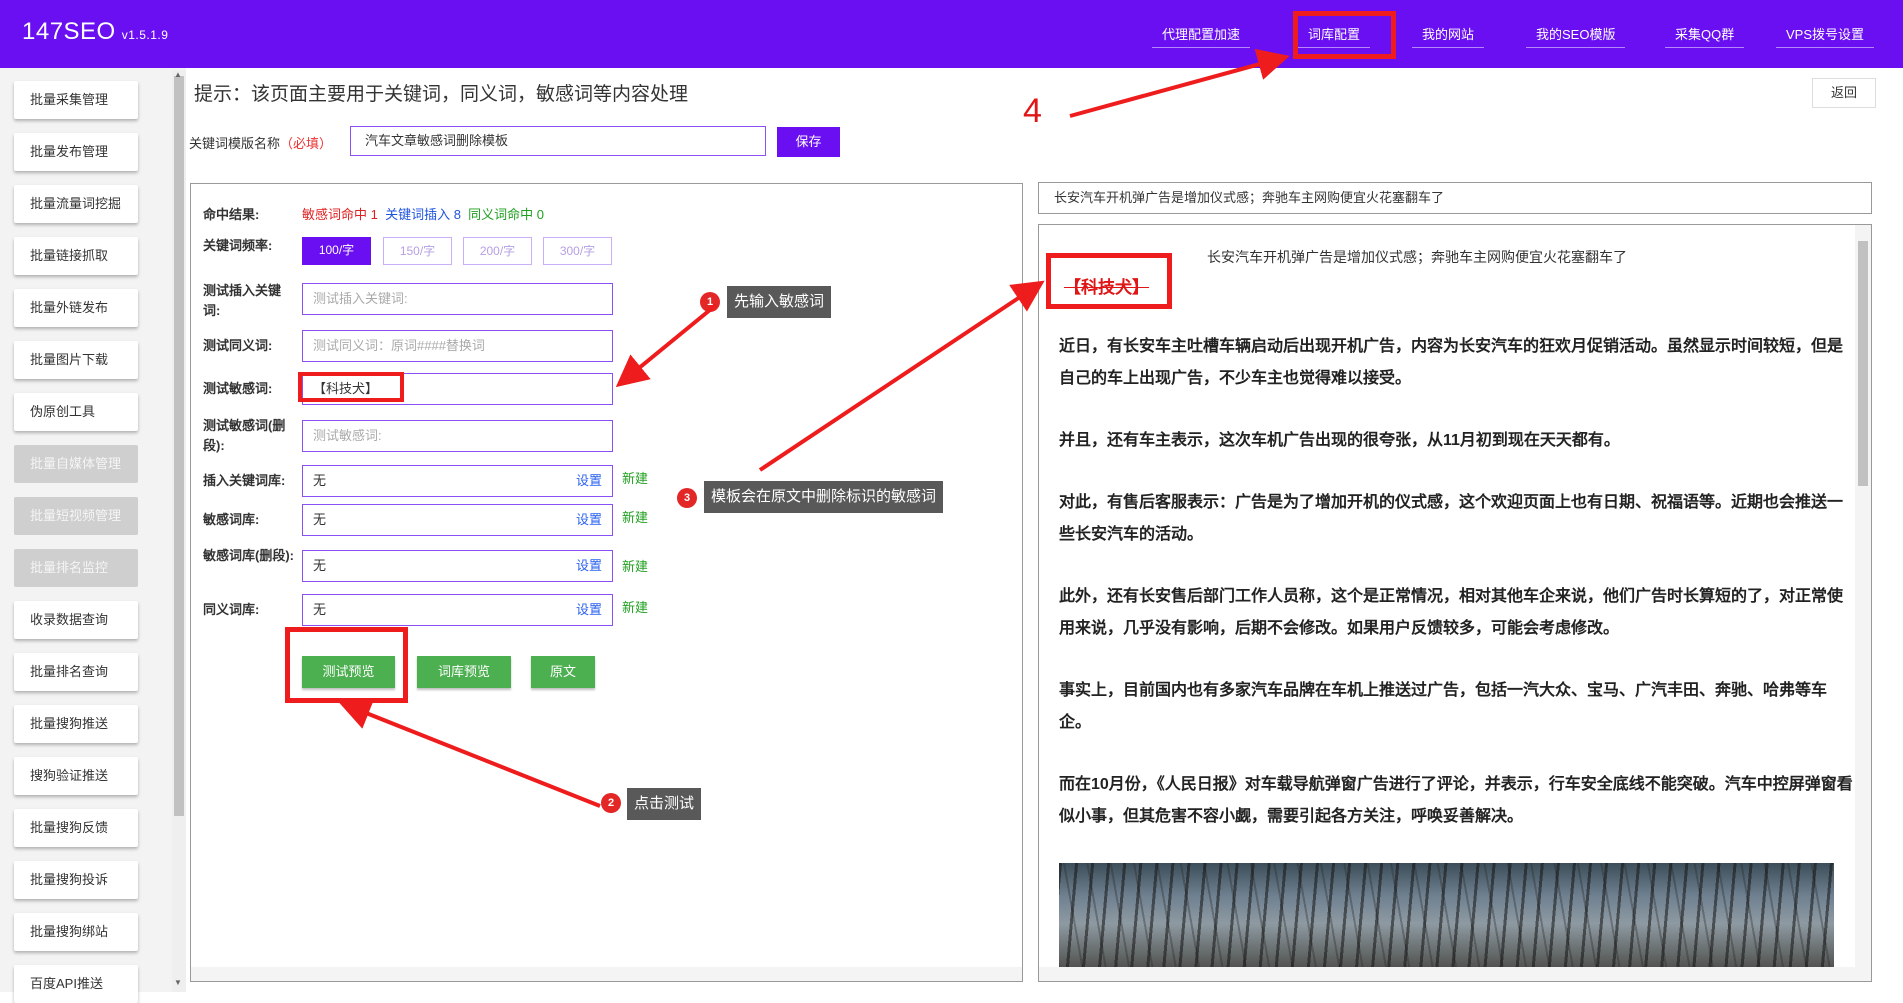  Describe the element at coordinates (1201, 35) in the screenshot. I see `nav-proxy-config: 代理配置加速` at that location.